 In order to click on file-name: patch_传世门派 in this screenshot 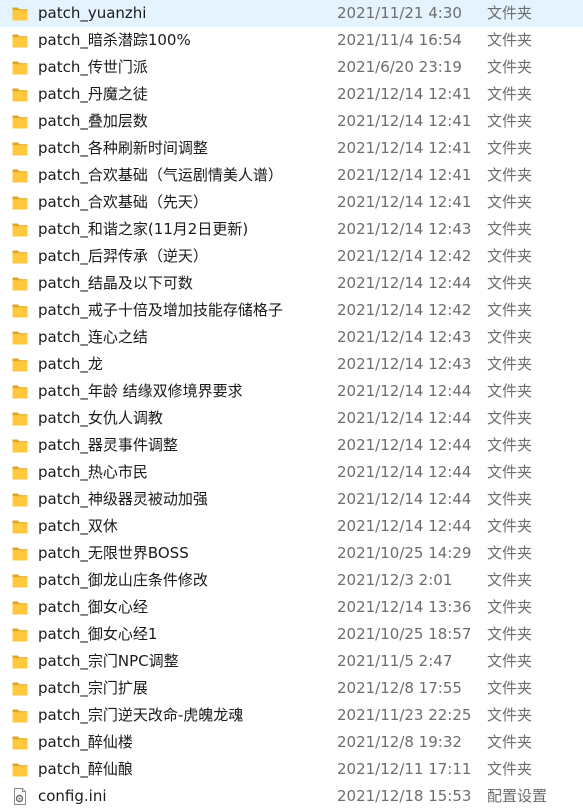, I will do `click(93, 67)`.